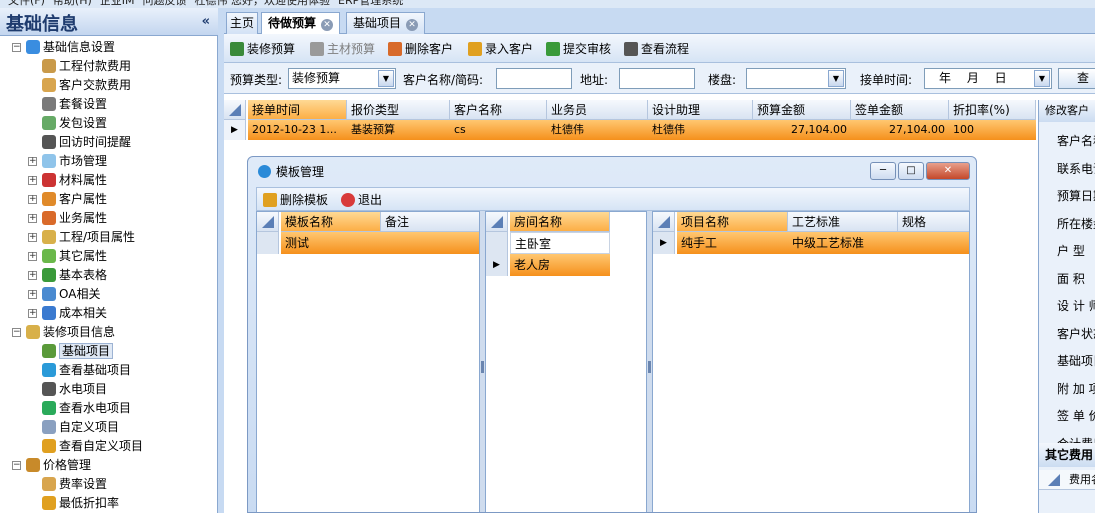 The image size is (1095, 513). I want to click on budget-type-select: 装修预算 ▼, so click(342, 78).